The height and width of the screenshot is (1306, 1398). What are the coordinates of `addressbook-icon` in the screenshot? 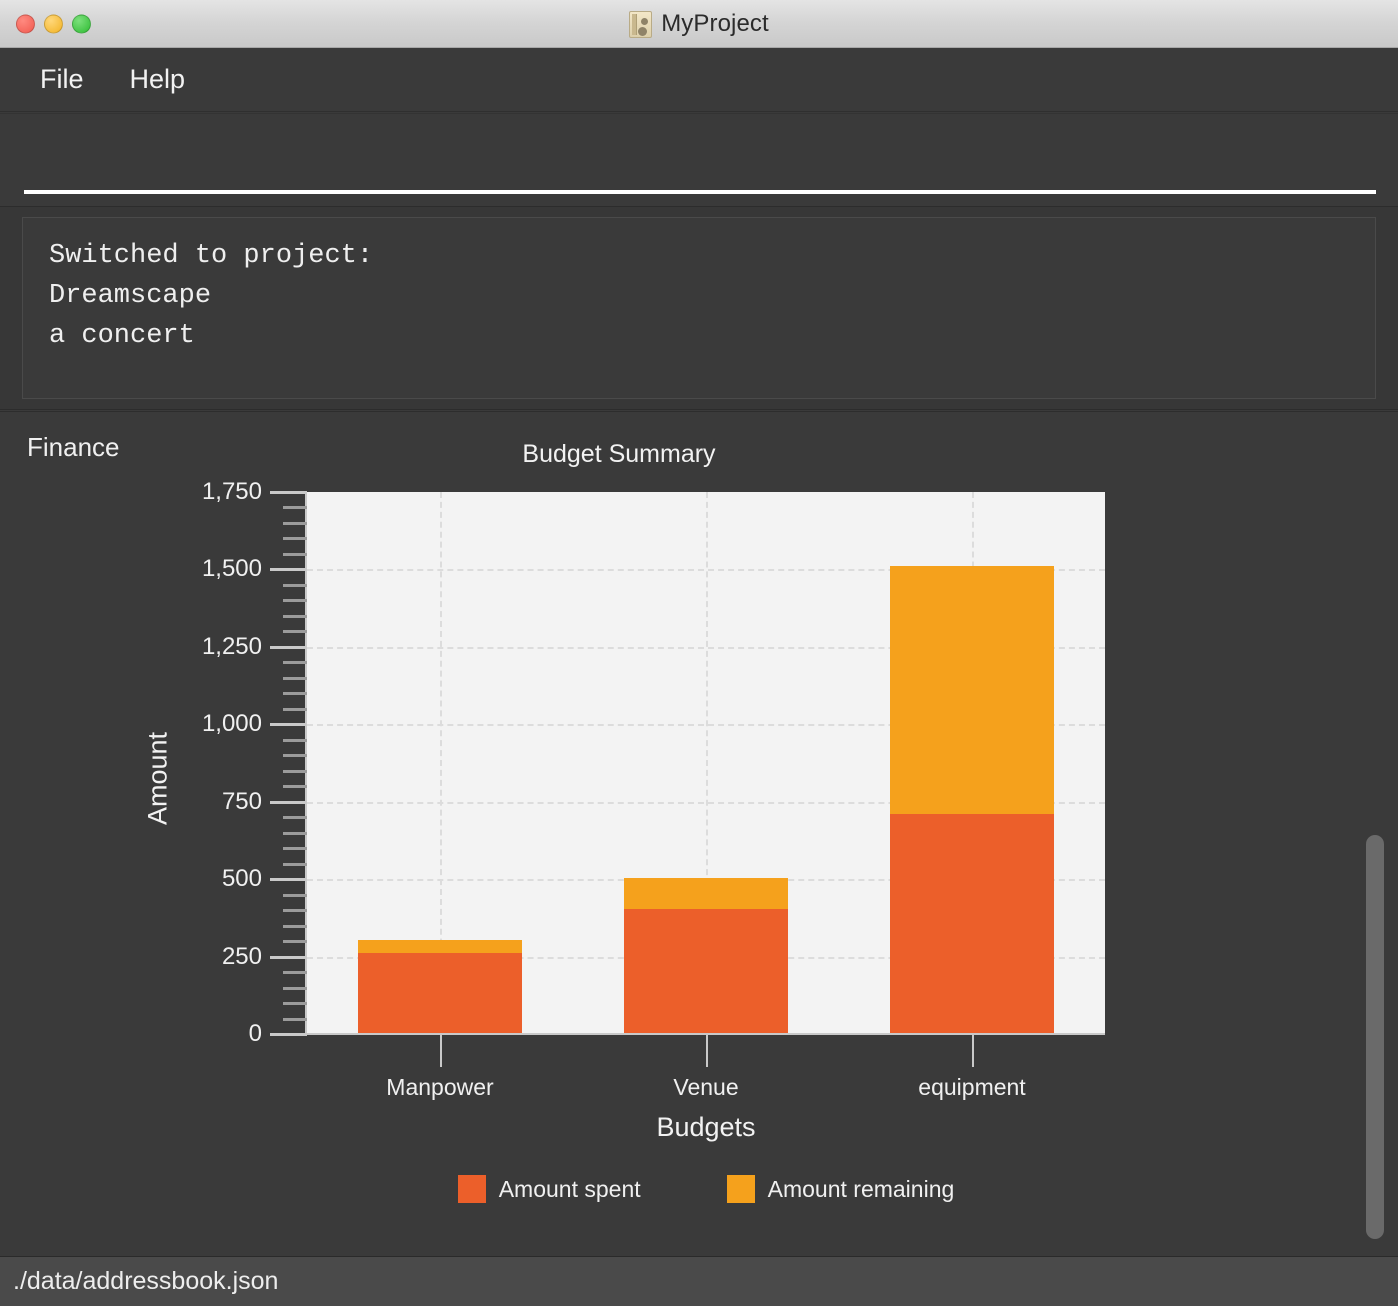 It's located at (641, 24).